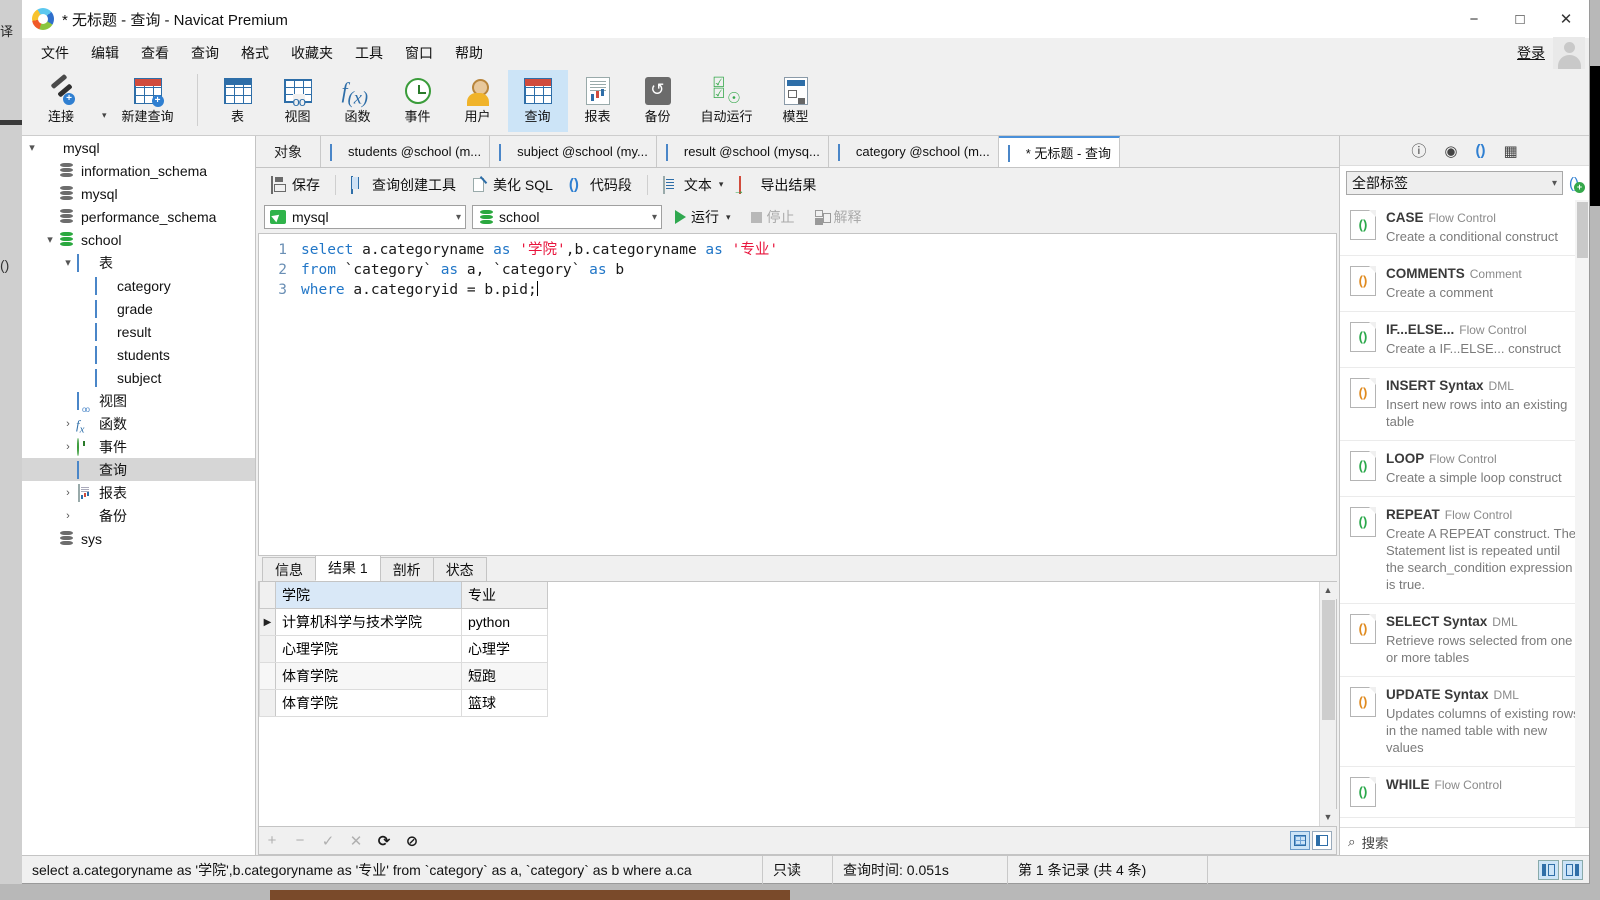 Image resolution: width=1600 pixels, height=900 pixels. What do you see at coordinates (1059, 151) in the screenshot?
I see `document-tab-4: * 无标题 - 查询` at bounding box center [1059, 151].